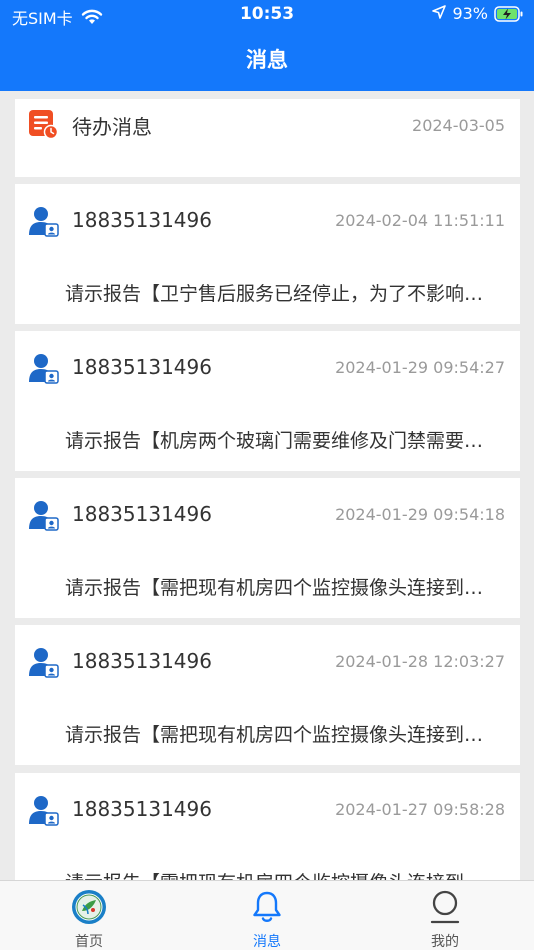  I want to click on message-time: 2024-01-28 12:03:27, so click(420, 661).